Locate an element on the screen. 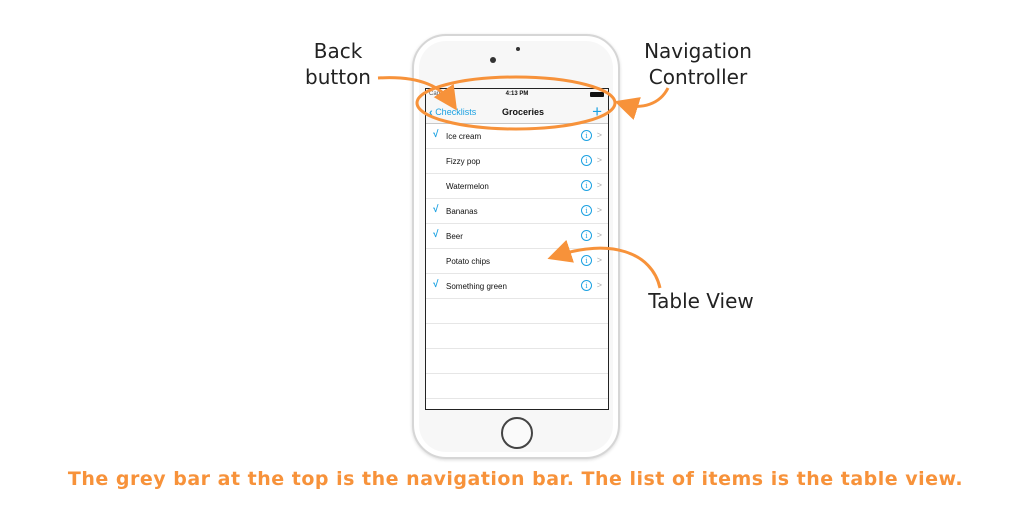  front-camera is located at coordinates (493, 60).